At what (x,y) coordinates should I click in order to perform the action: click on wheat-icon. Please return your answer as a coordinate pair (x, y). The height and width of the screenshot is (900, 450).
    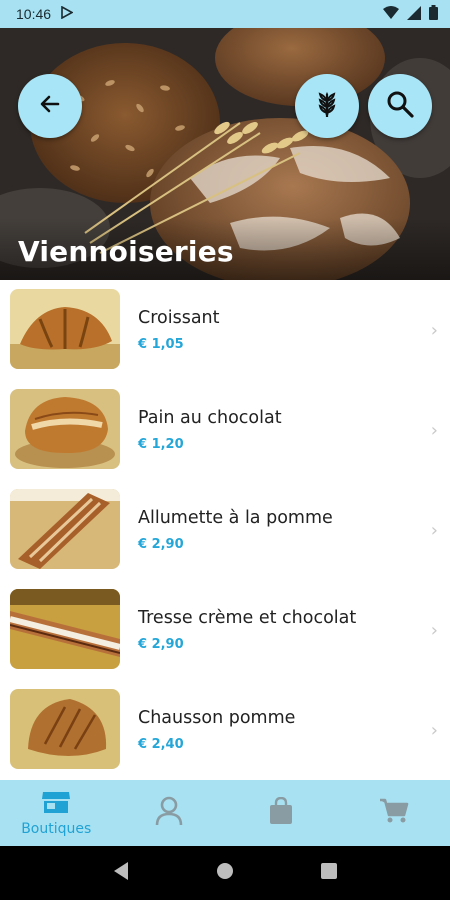
    Looking at the image, I should click on (327, 106).